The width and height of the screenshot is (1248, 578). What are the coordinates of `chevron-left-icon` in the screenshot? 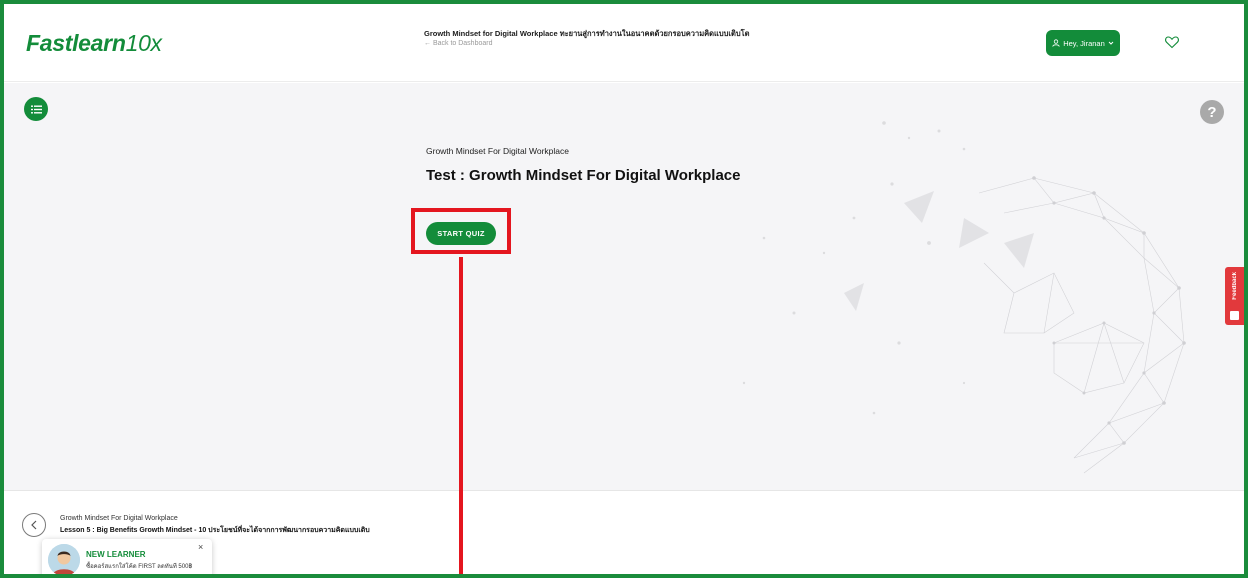 It's located at (34, 525).